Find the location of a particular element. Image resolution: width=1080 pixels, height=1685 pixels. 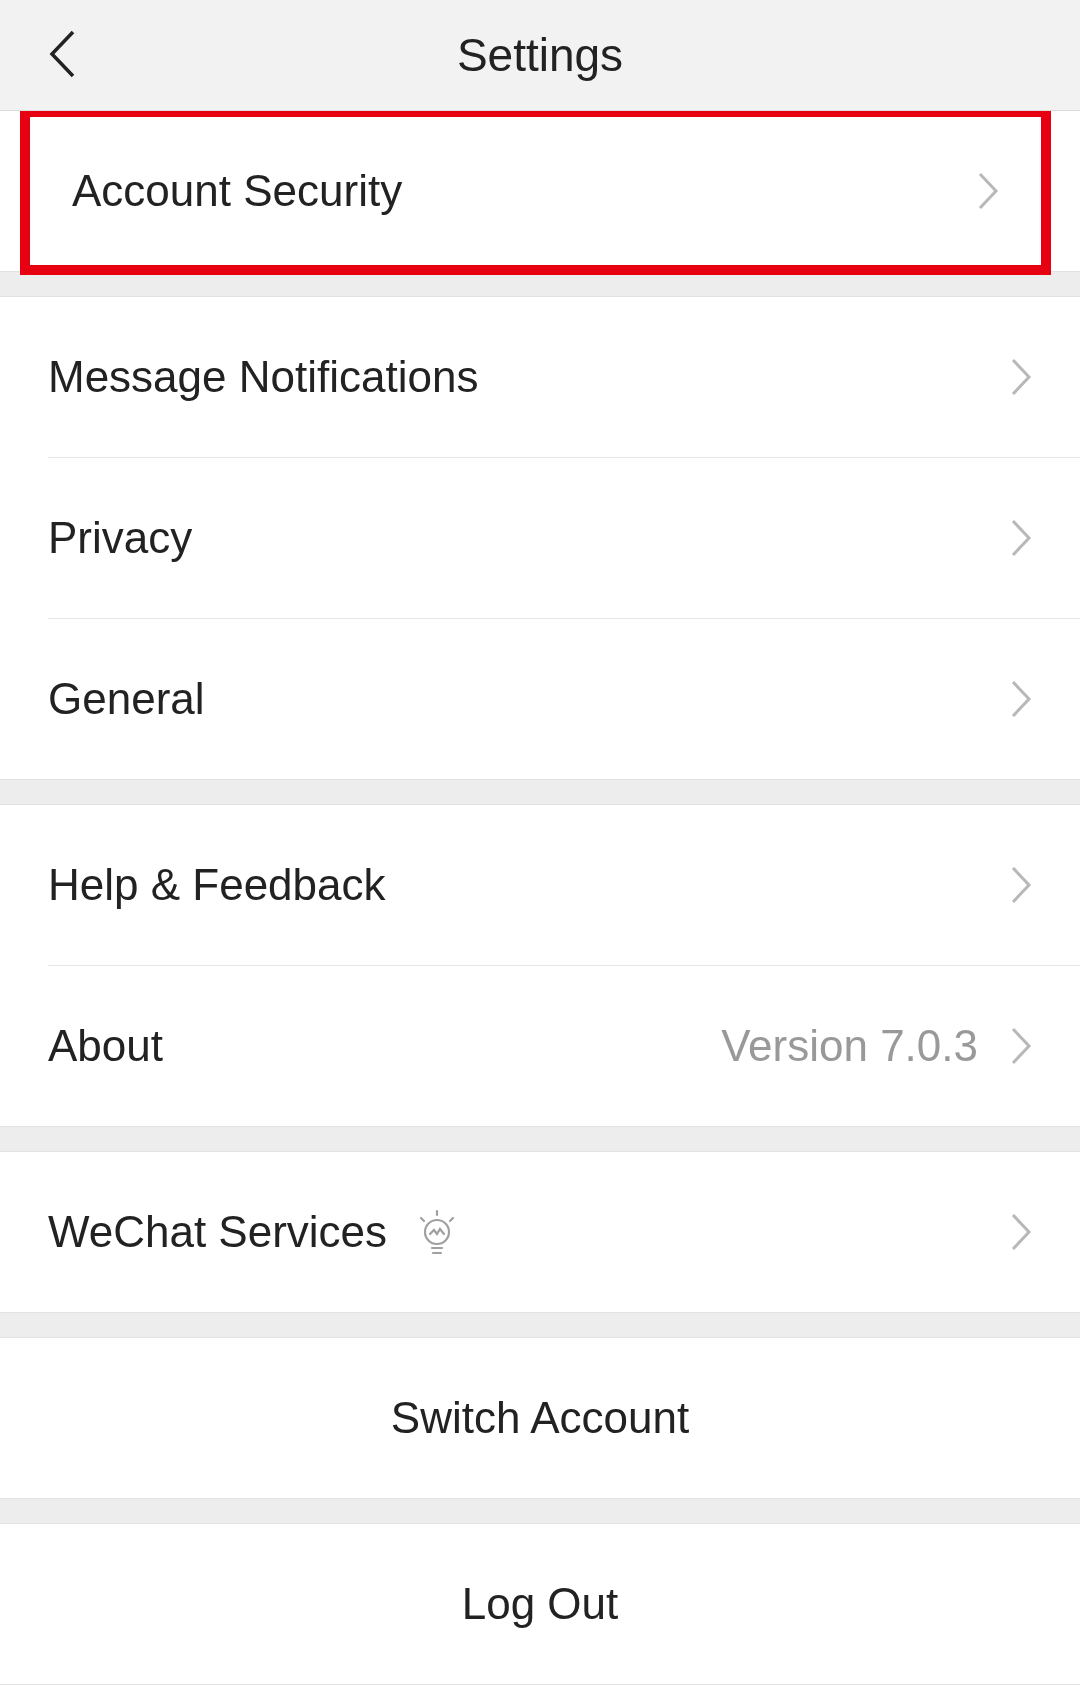

version-text: Version 7.0.3 is located at coordinates (849, 1046).